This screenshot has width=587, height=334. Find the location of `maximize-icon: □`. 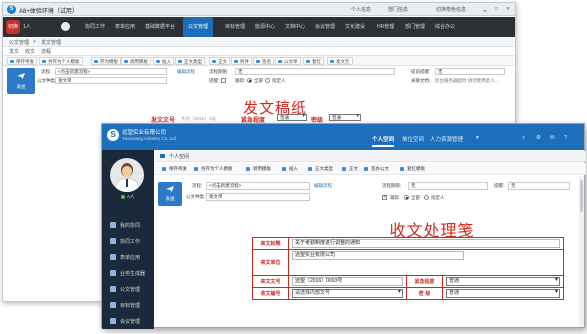

maximize-icon: □ is located at coordinates (496, 9).